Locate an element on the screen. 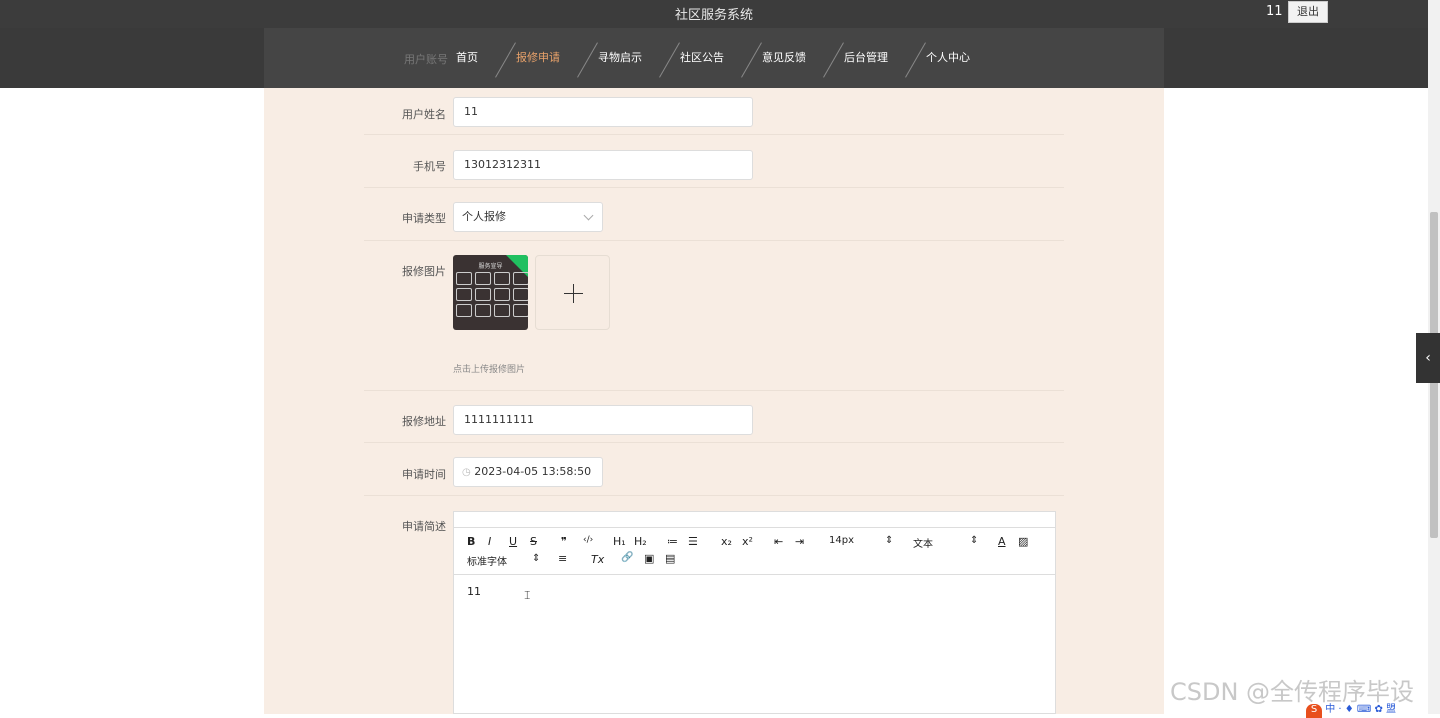 The height and width of the screenshot is (718, 1440). code-icon: ‹/› is located at coordinates (588, 540).